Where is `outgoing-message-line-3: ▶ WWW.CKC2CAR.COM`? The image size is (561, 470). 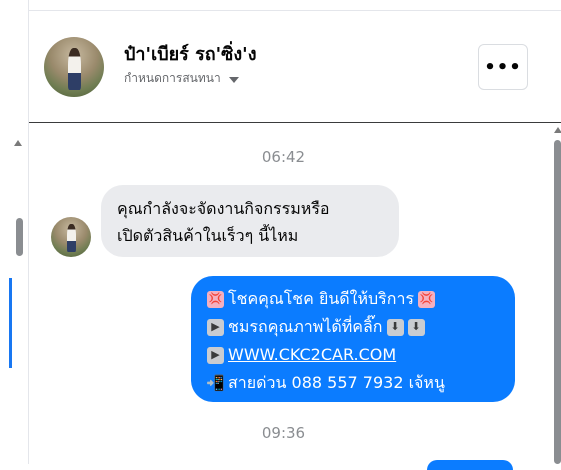 outgoing-message-line-3: ▶ WWW.CKC2CAR.COM is located at coordinates (354, 355).